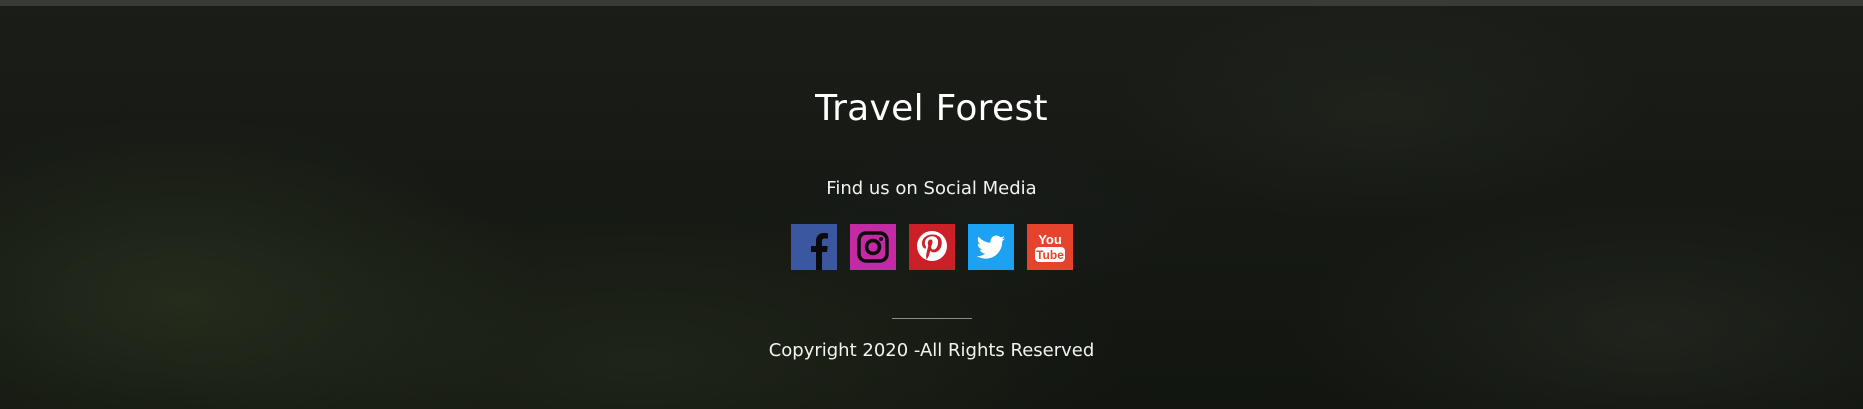 This screenshot has height=409, width=1863. Describe the element at coordinates (1050, 255) in the screenshot. I see `youtube-logo-line2: Tube` at that location.